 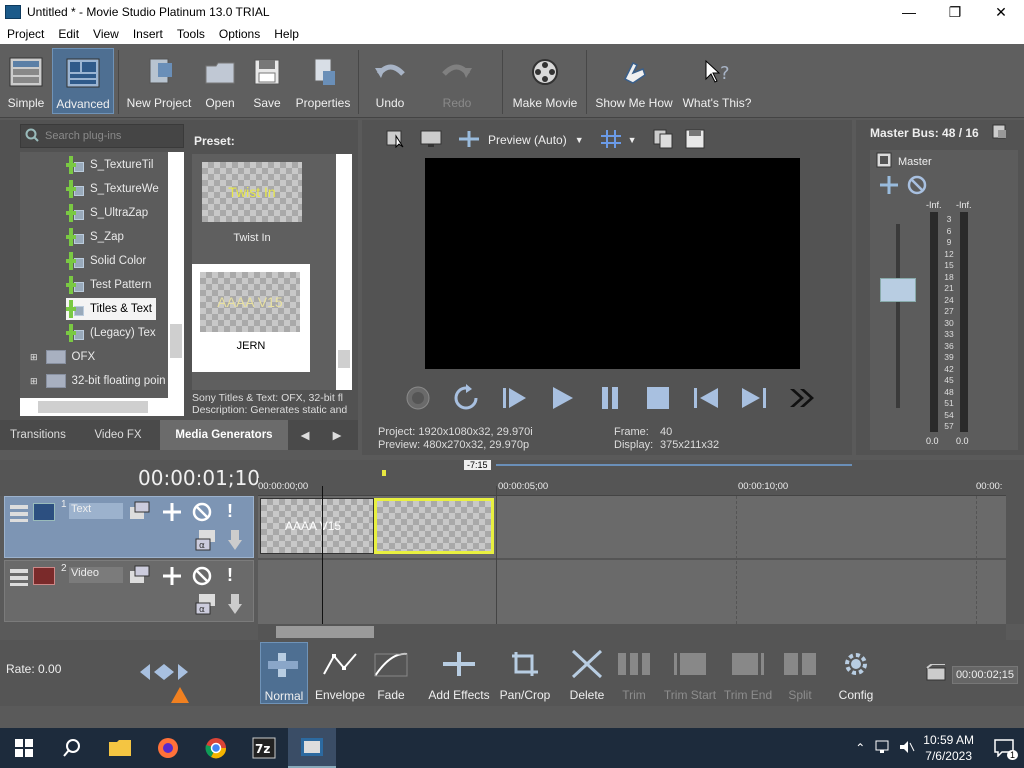 I want to click on copy-snapshot-icon, so click(x=664, y=140).